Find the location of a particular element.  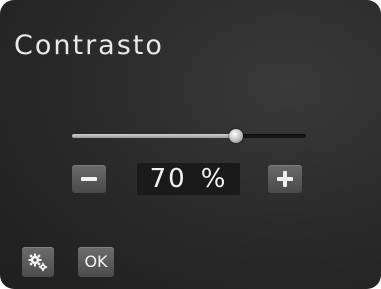

ok-button: OK is located at coordinates (96, 262).